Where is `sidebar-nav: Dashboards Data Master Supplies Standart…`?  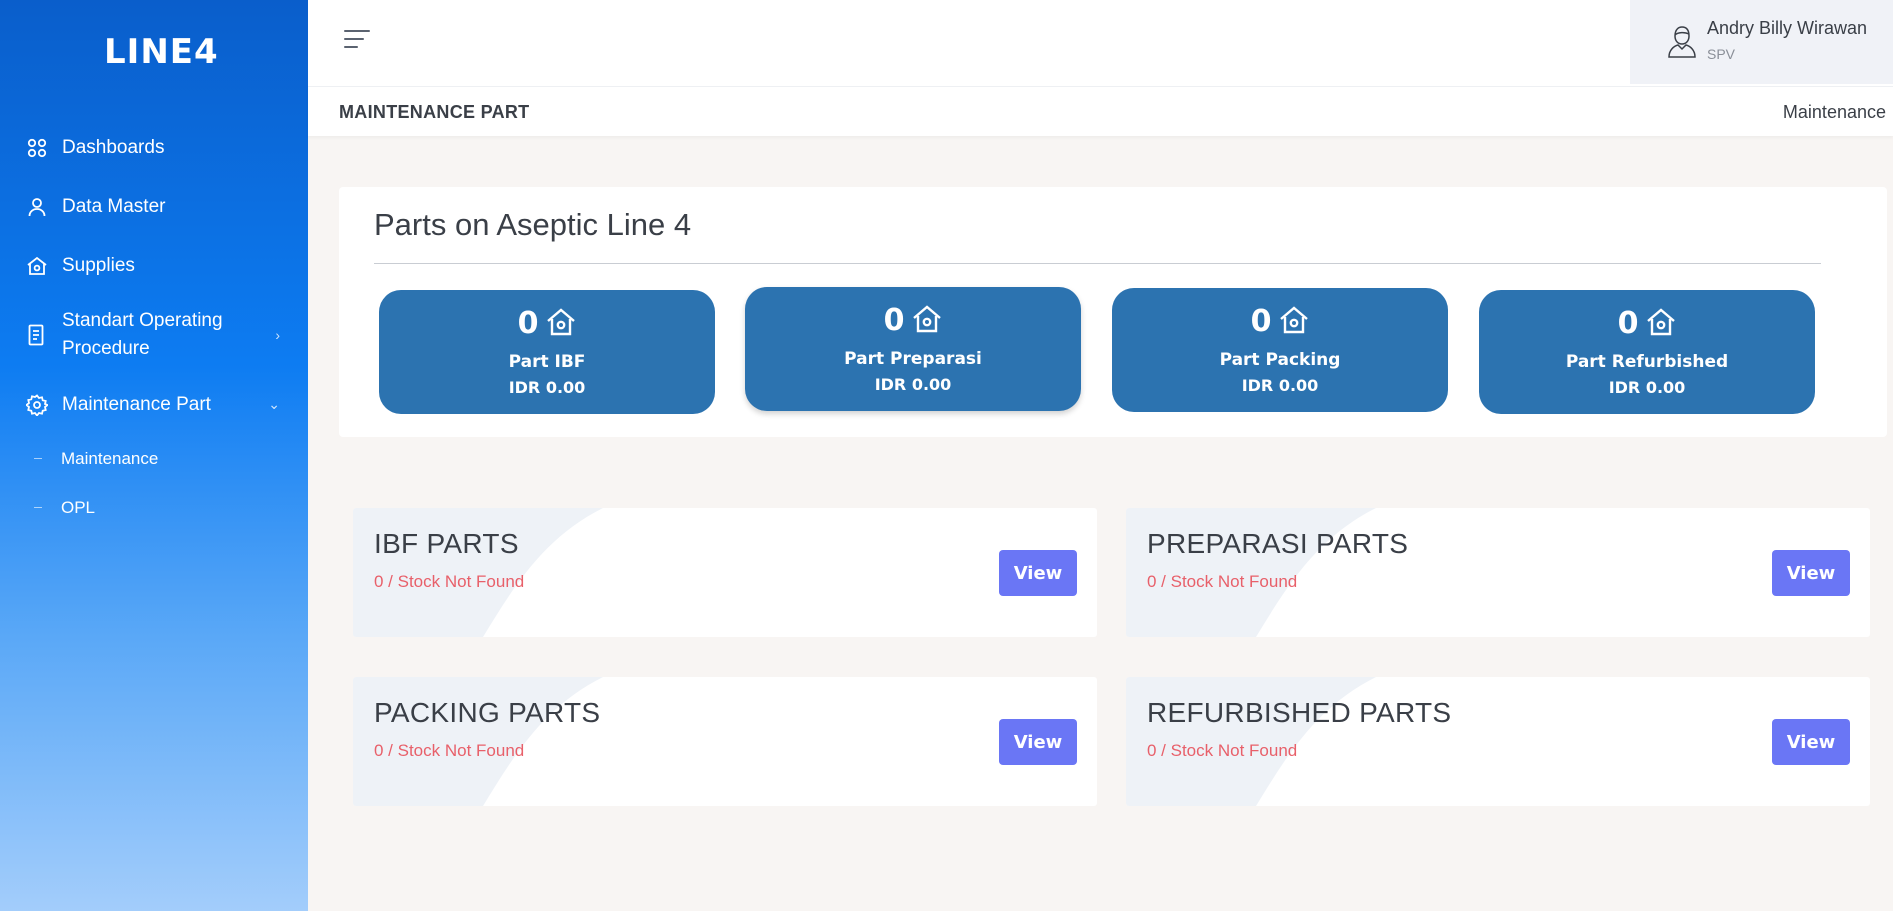
sidebar-nav: Dashboards Data Master Supplies Standart… is located at coordinates (154, 325).